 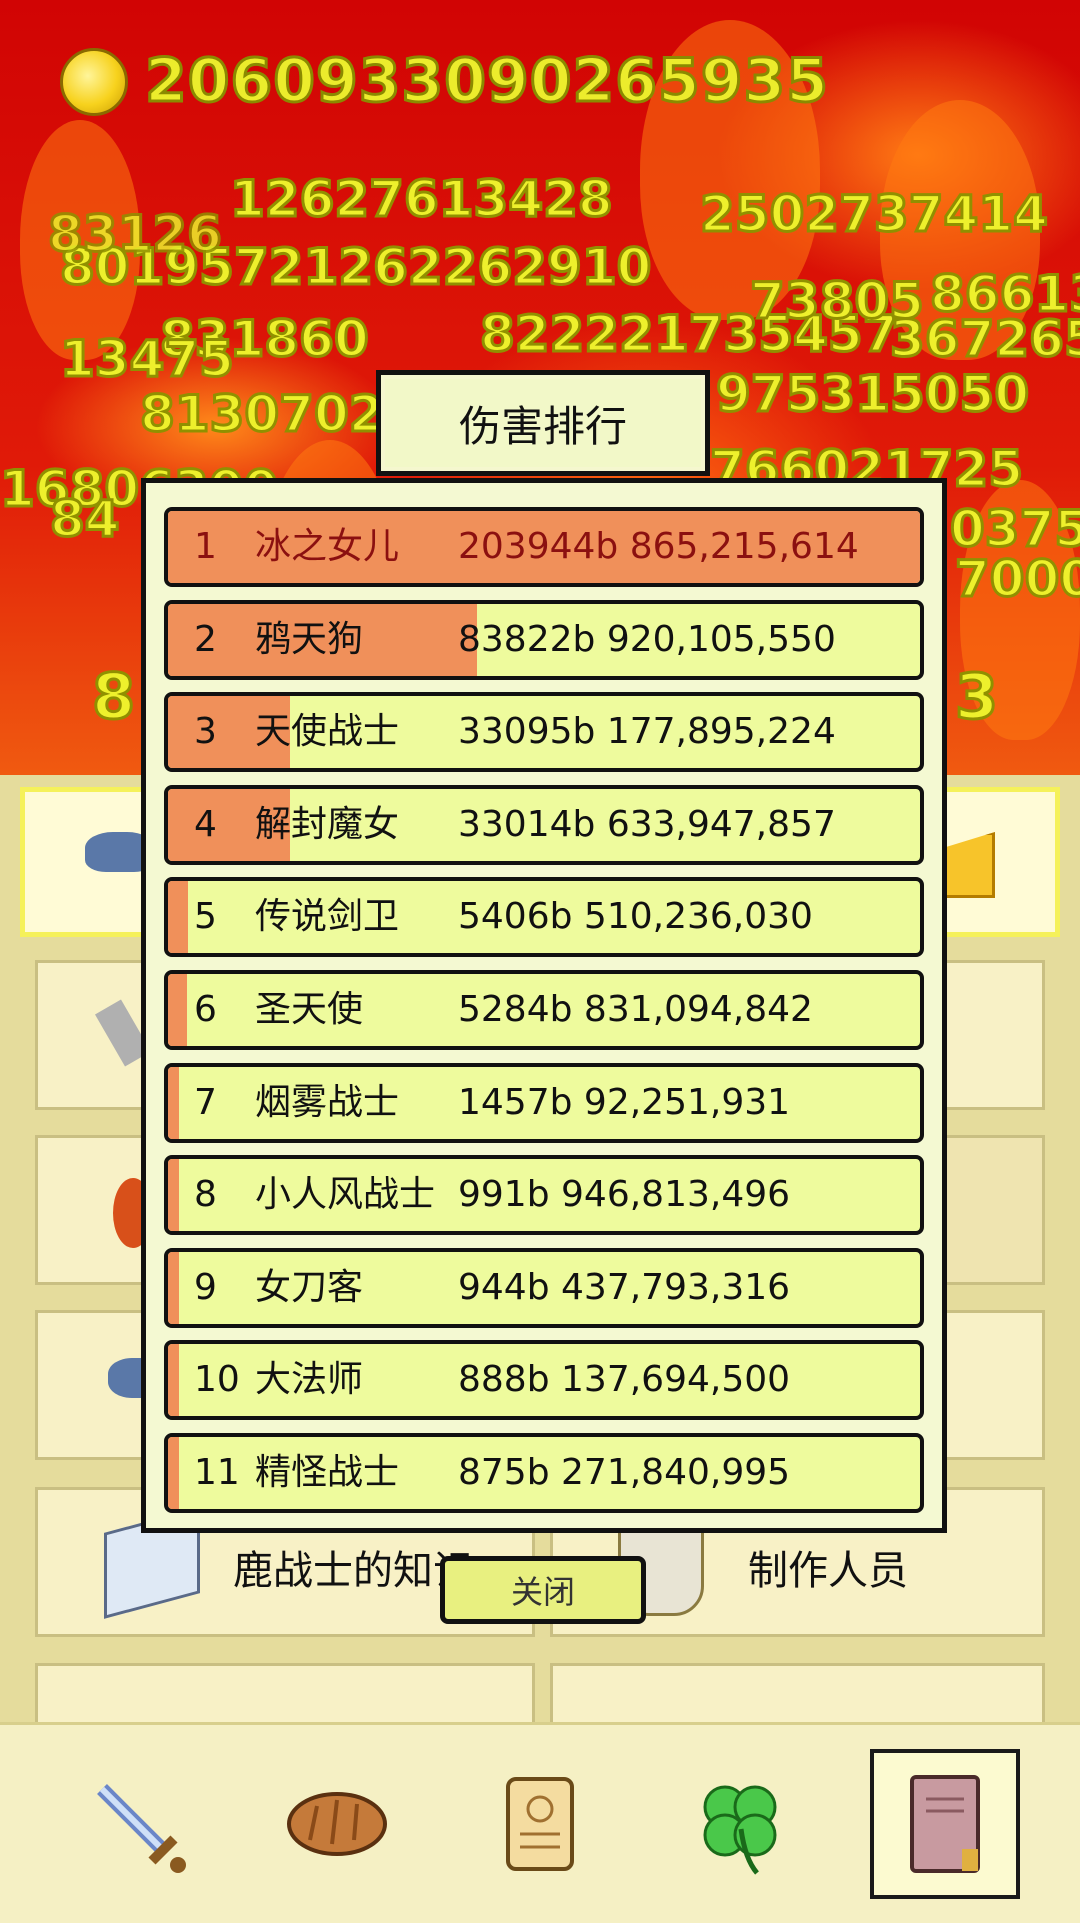 I want to click on damage-value: 5284b 831,094,842, so click(x=635, y=1009).